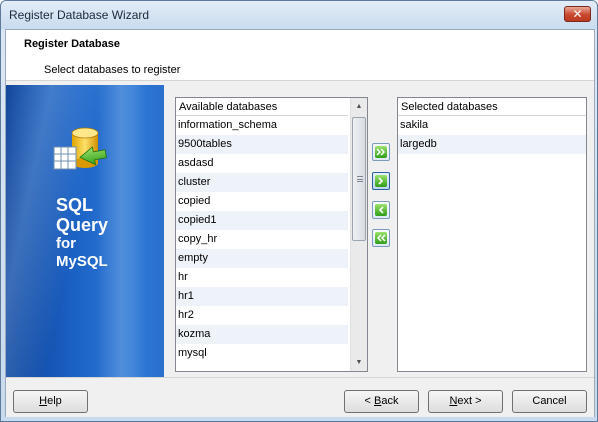 The height and width of the screenshot is (422, 598). I want to click on available-scrollbar: ▲ ▼, so click(358, 234).